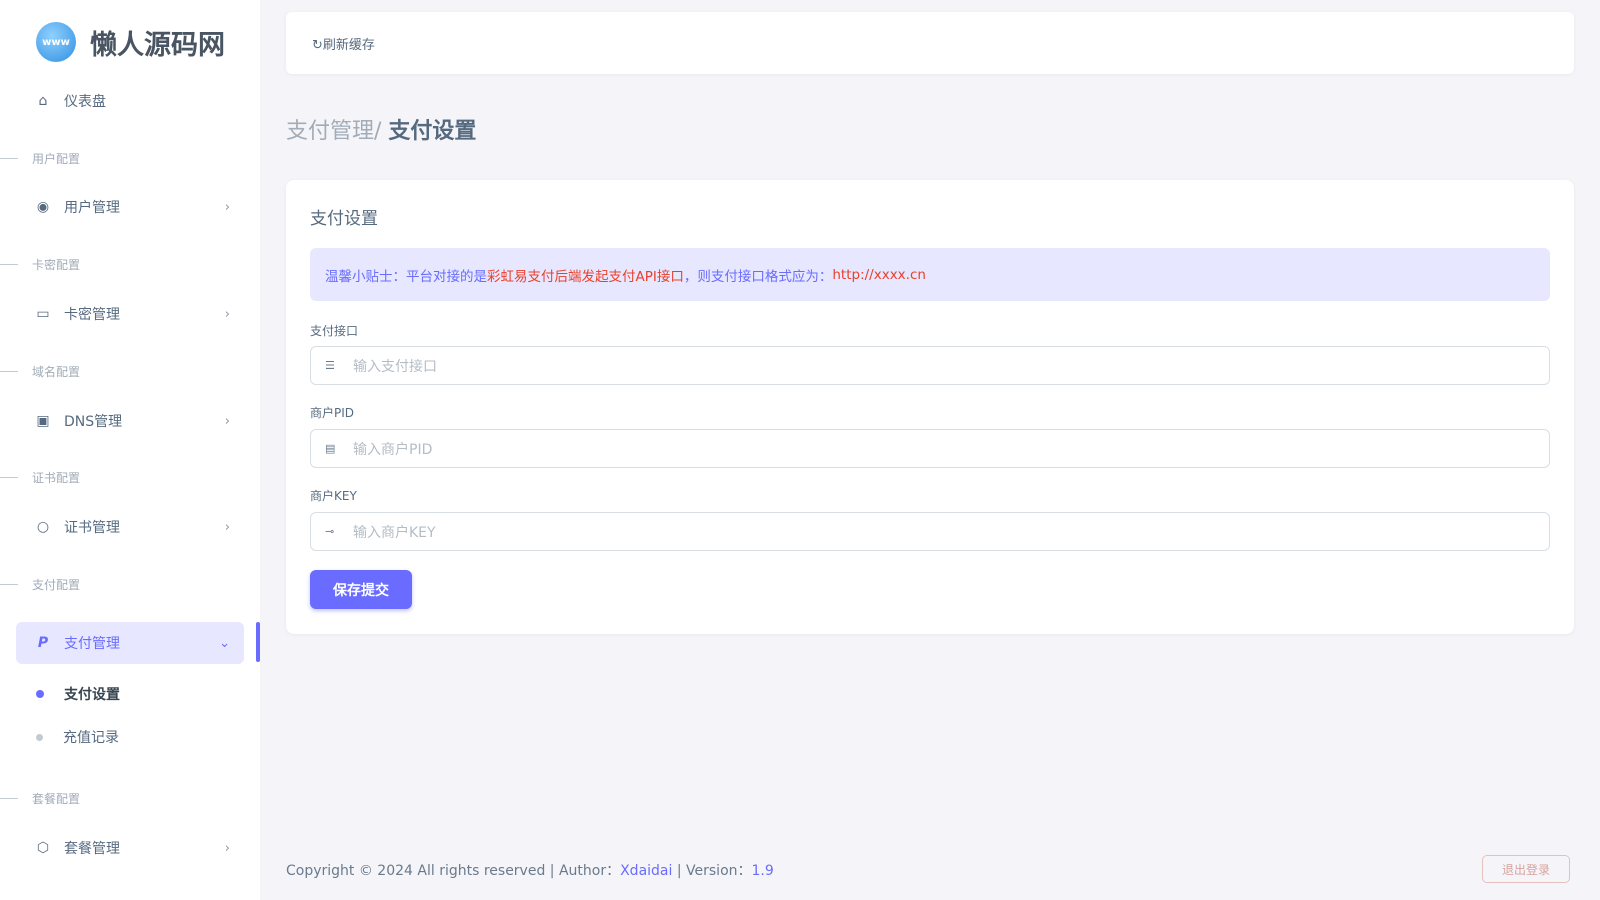 The image size is (1600, 900). I want to click on sidebar-item-dns: ▣ DNS管理 ›, so click(130, 421).